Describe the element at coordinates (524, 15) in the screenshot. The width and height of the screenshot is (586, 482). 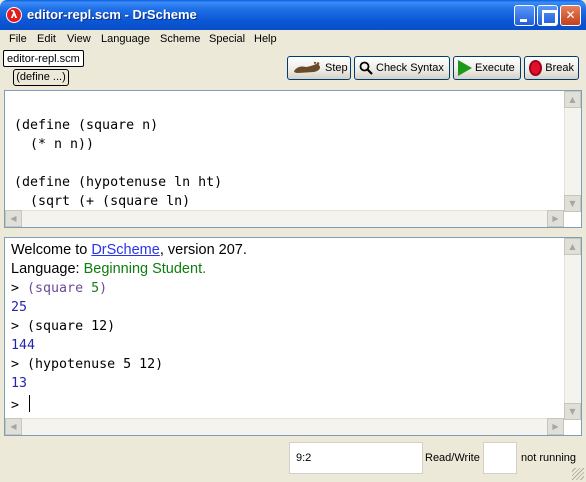
I see `minimize-icon` at that location.